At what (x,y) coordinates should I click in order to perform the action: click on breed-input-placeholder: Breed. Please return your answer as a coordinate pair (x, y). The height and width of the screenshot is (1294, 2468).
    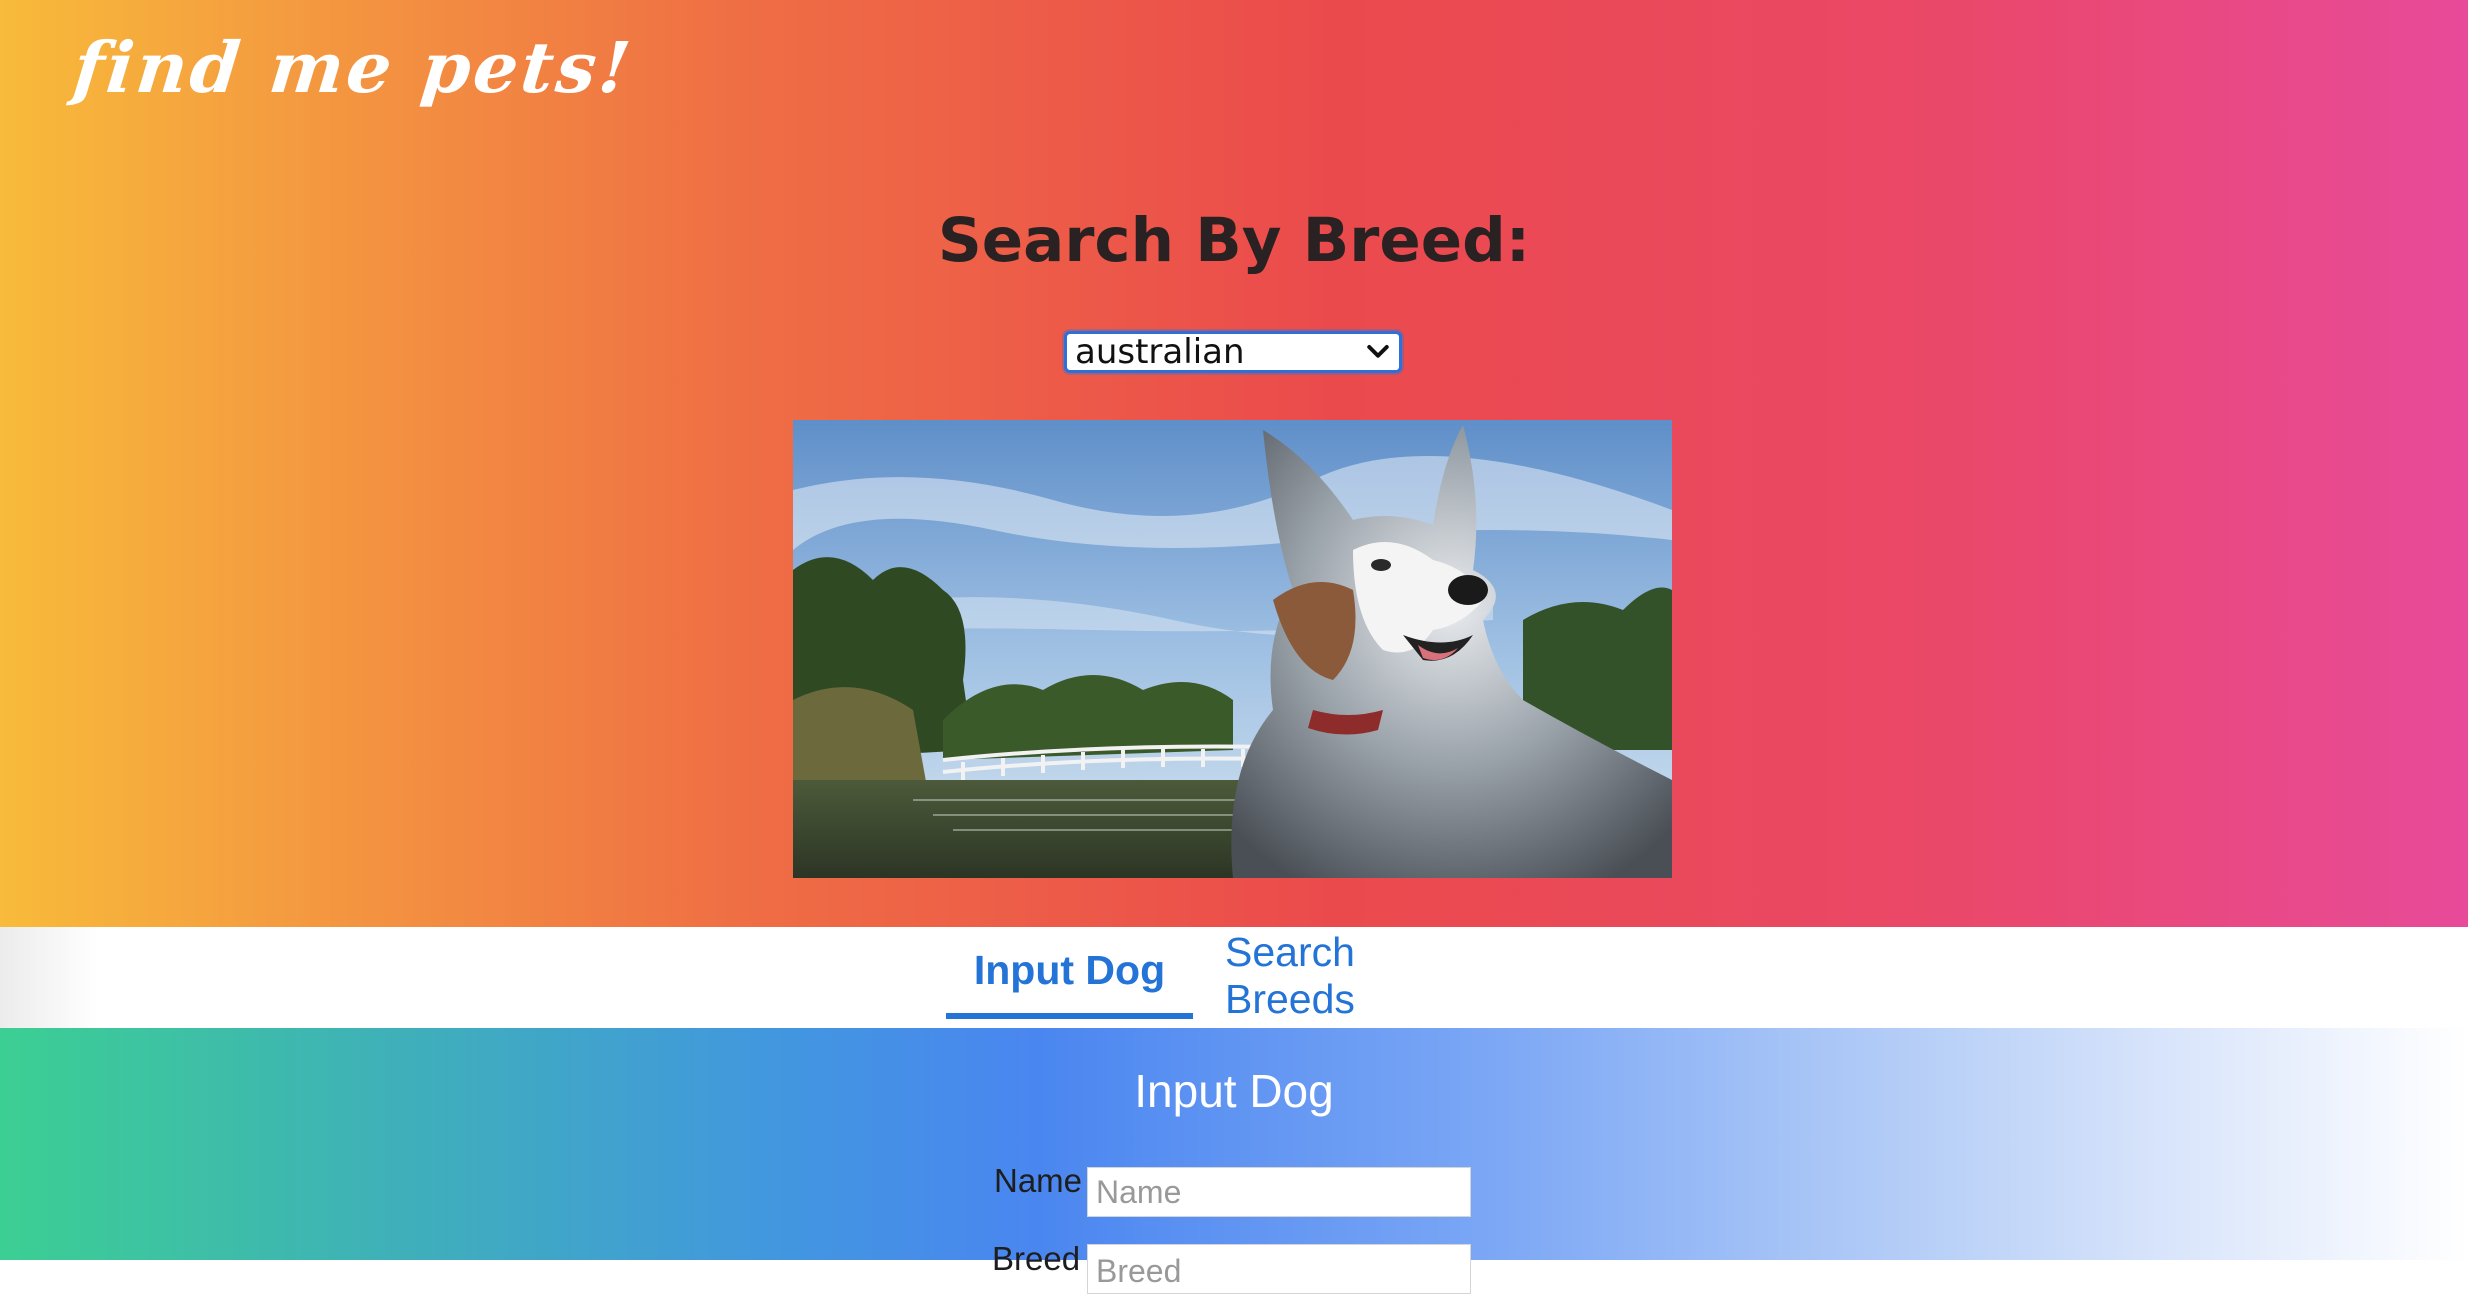
    Looking at the image, I should click on (1139, 1271).